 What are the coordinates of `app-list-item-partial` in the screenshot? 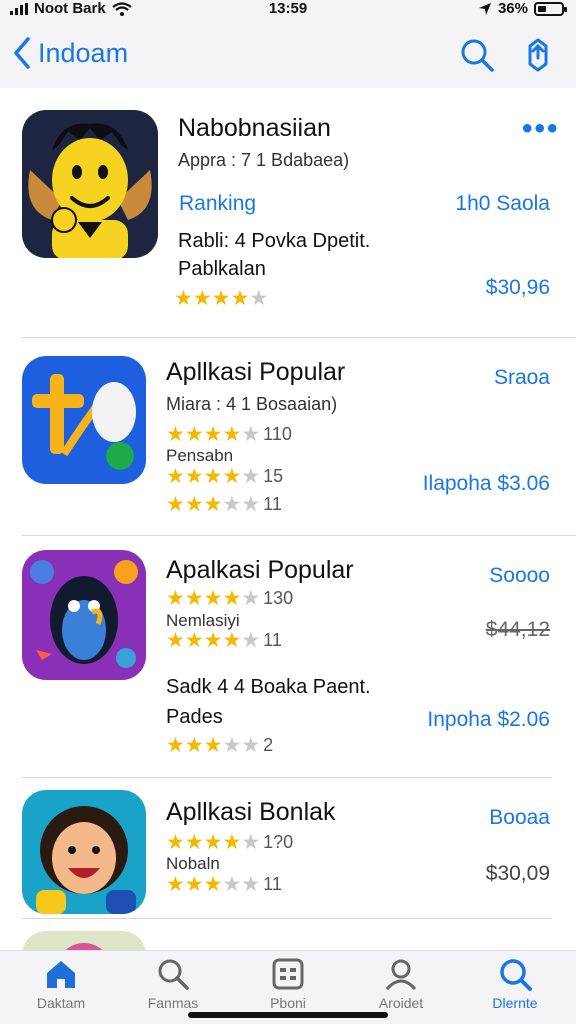 It's located at (288, 934).